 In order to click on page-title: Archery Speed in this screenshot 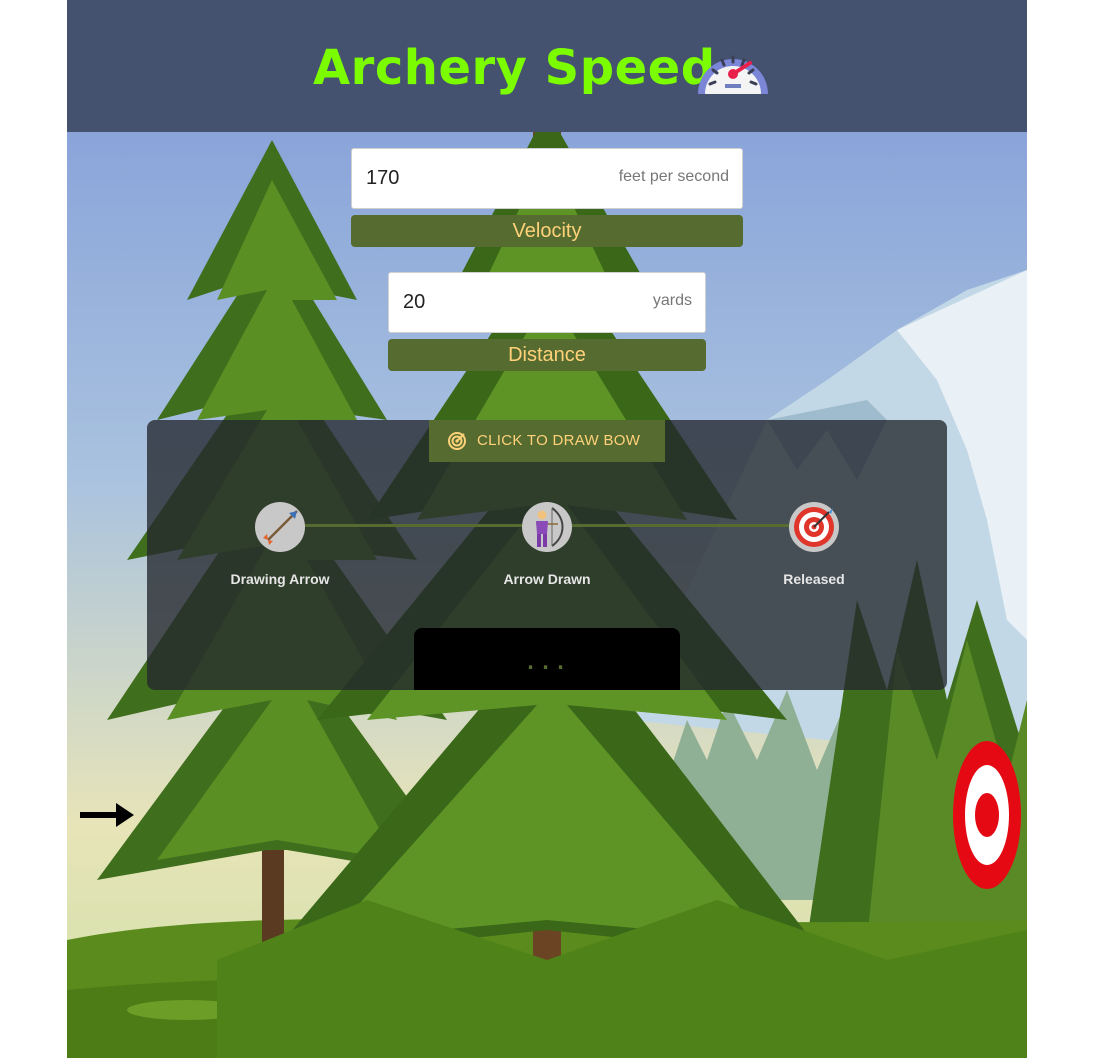, I will do `click(514, 68)`.